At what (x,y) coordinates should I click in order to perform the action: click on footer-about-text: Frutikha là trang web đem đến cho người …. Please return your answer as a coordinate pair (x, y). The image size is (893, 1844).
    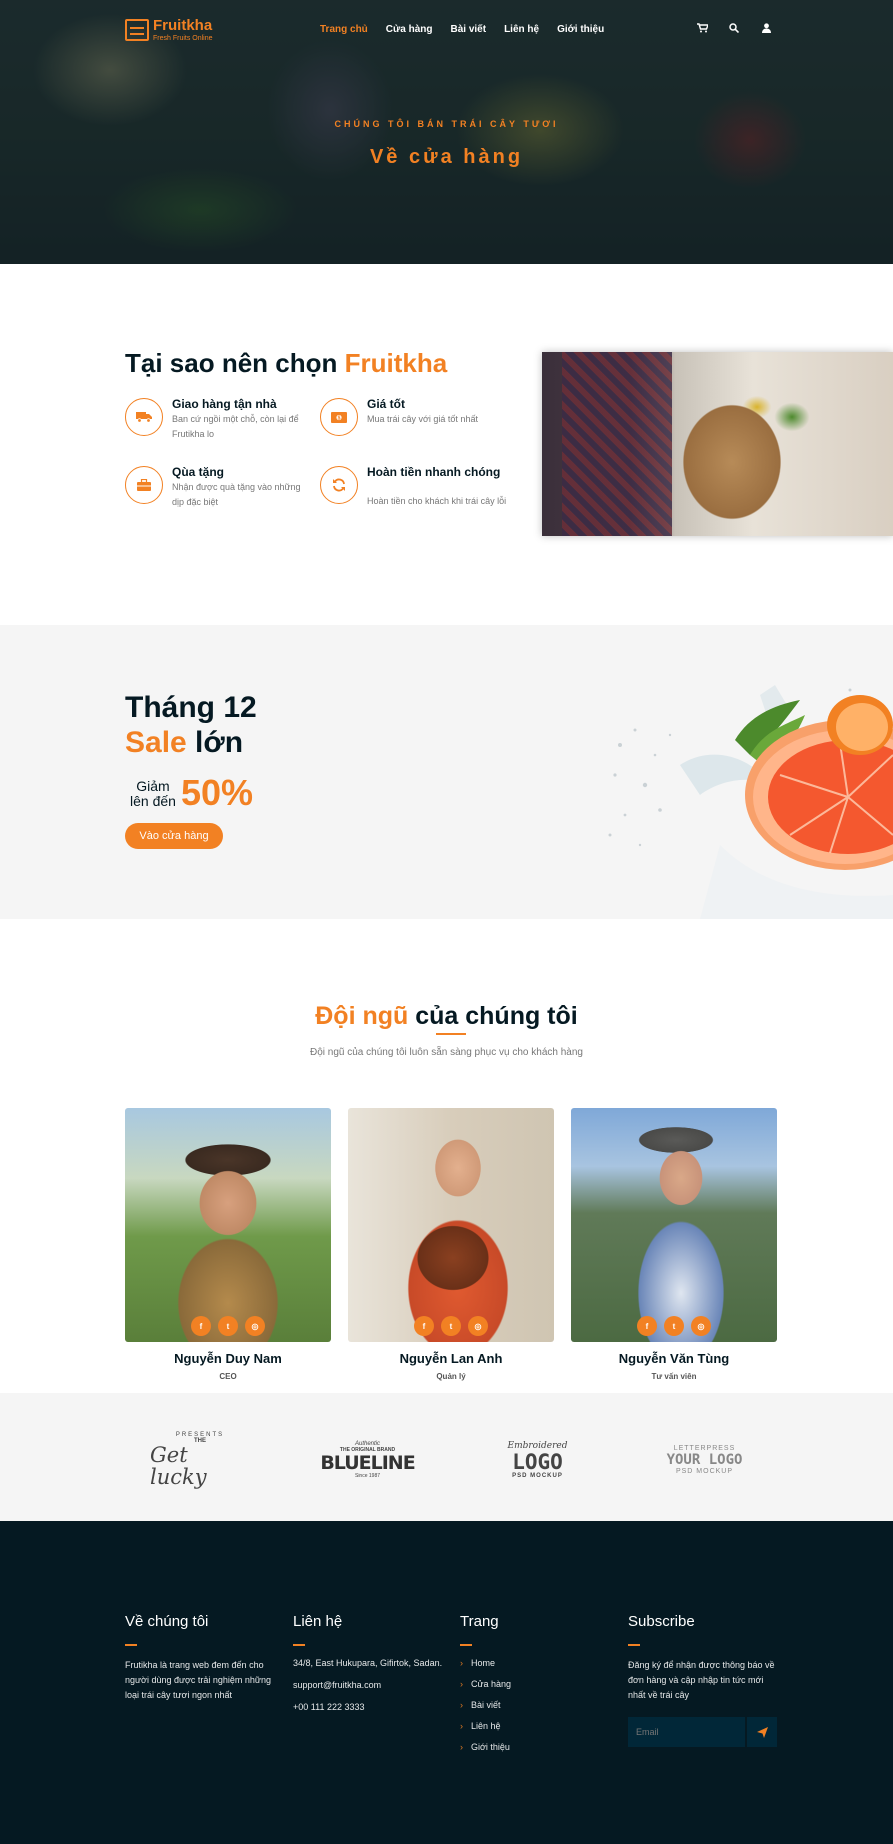
    Looking at the image, I should click on (198, 1680).